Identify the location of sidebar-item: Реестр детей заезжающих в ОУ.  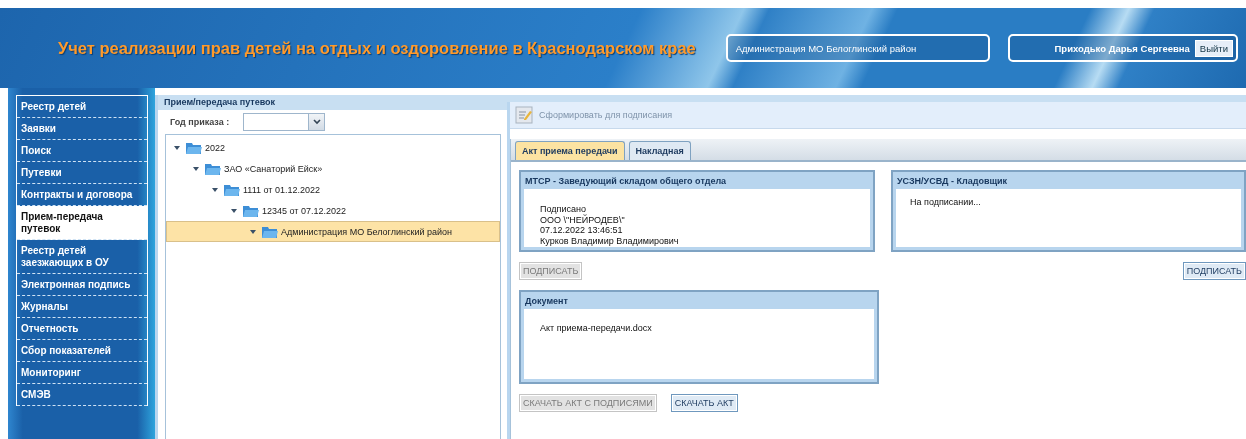
(82, 257).